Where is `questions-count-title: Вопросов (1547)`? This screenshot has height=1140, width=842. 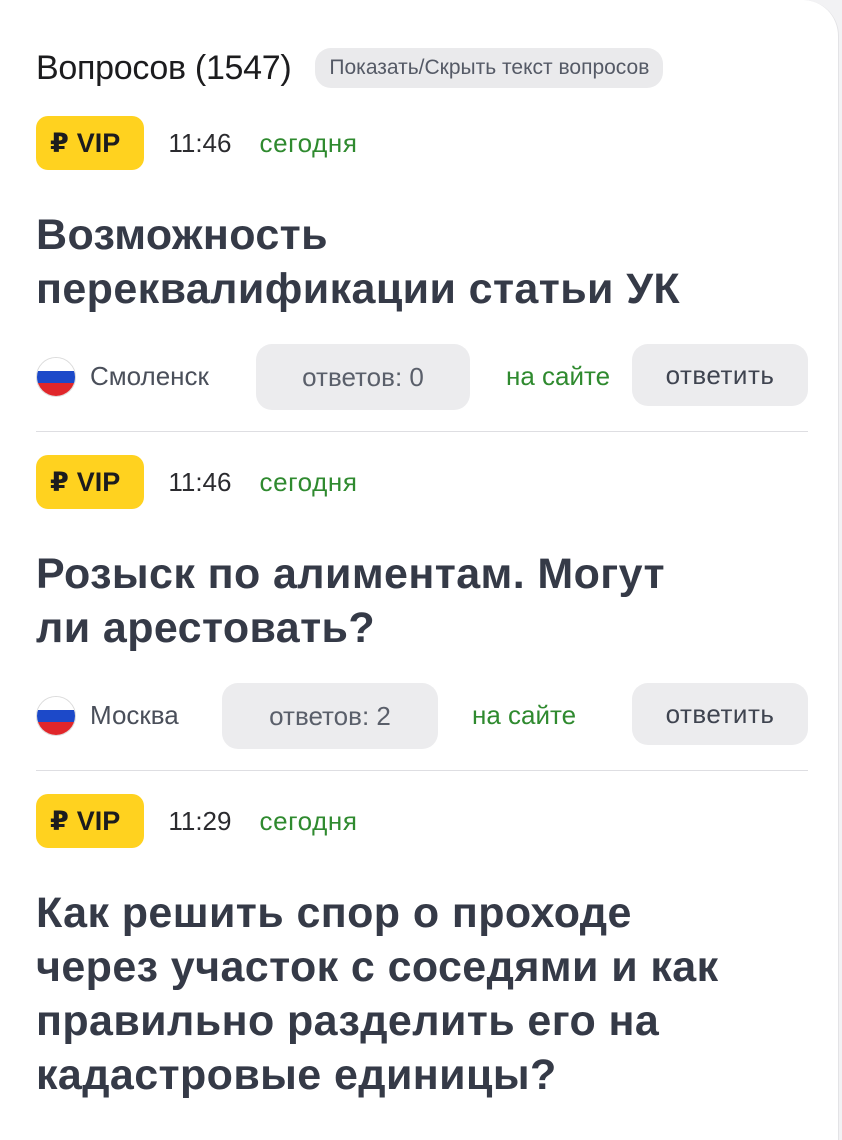
questions-count-title: Вопросов (1547) is located at coordinates (164, 67).